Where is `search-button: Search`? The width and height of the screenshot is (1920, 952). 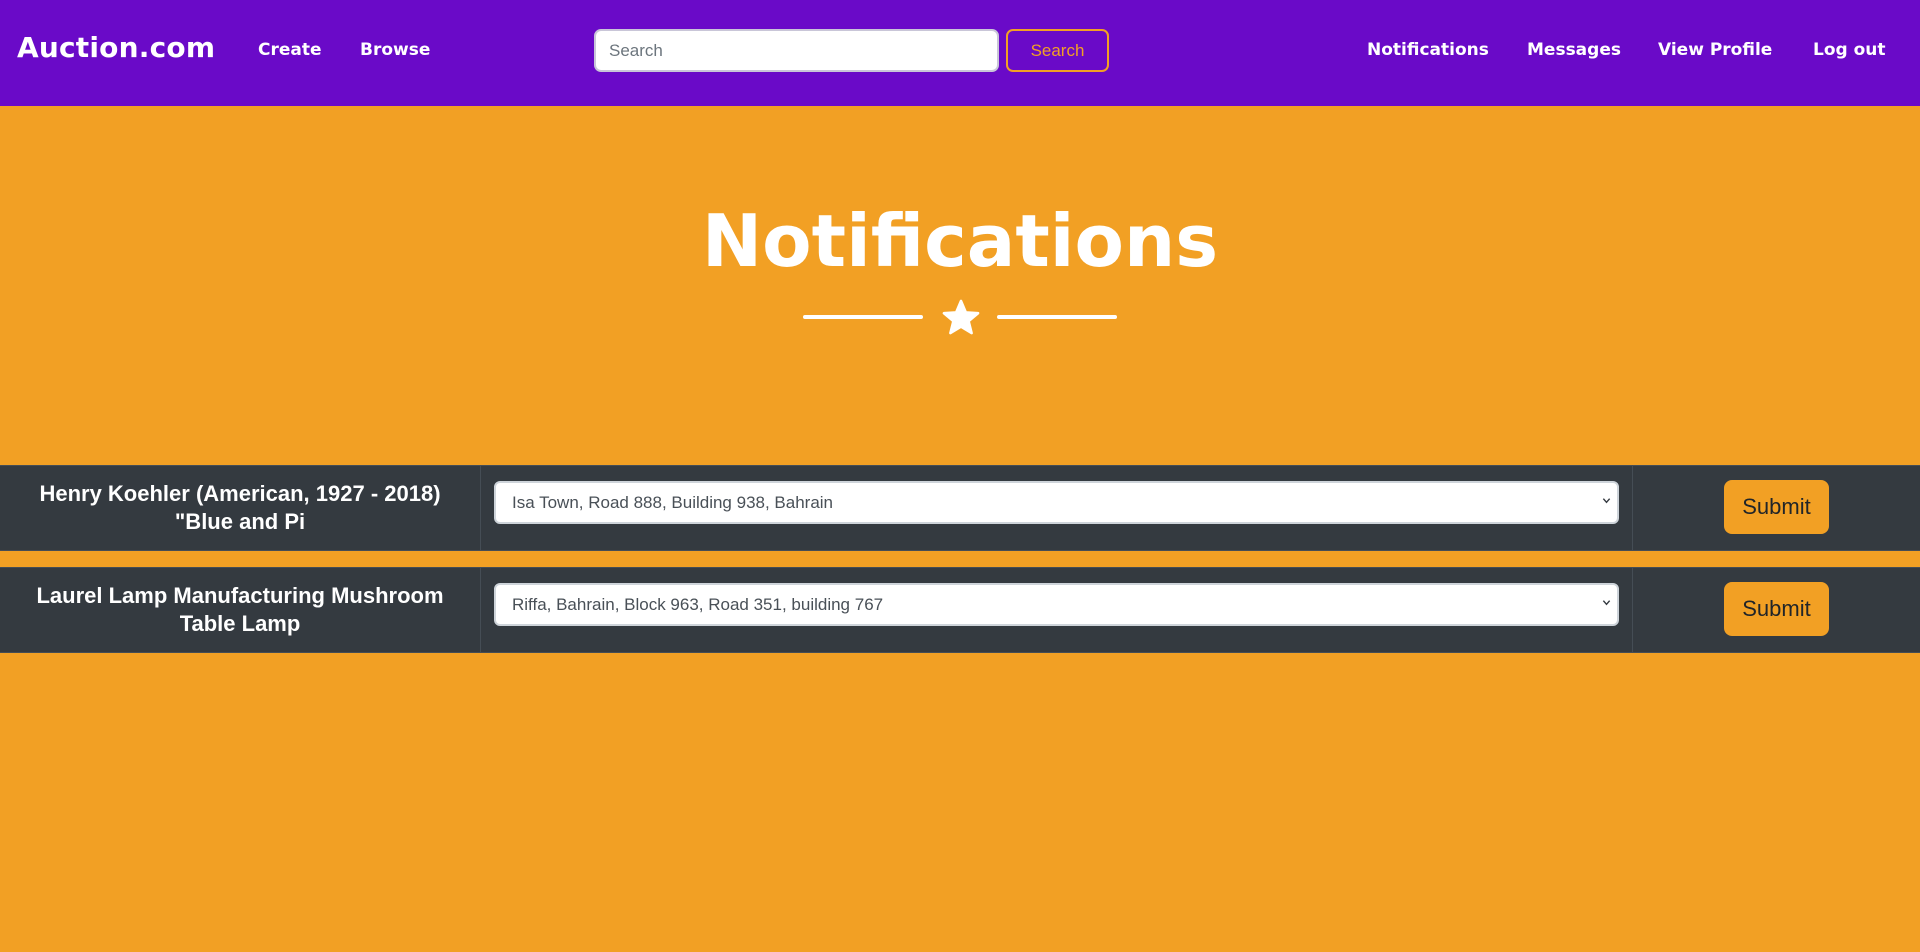 search-button: Search is located at coordinates (1057, 50).